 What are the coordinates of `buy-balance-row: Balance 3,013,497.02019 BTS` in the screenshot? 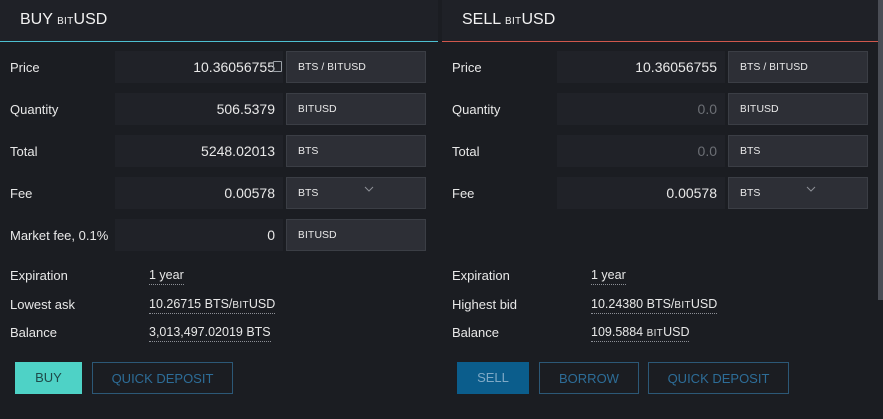 It's located at (219, 336).